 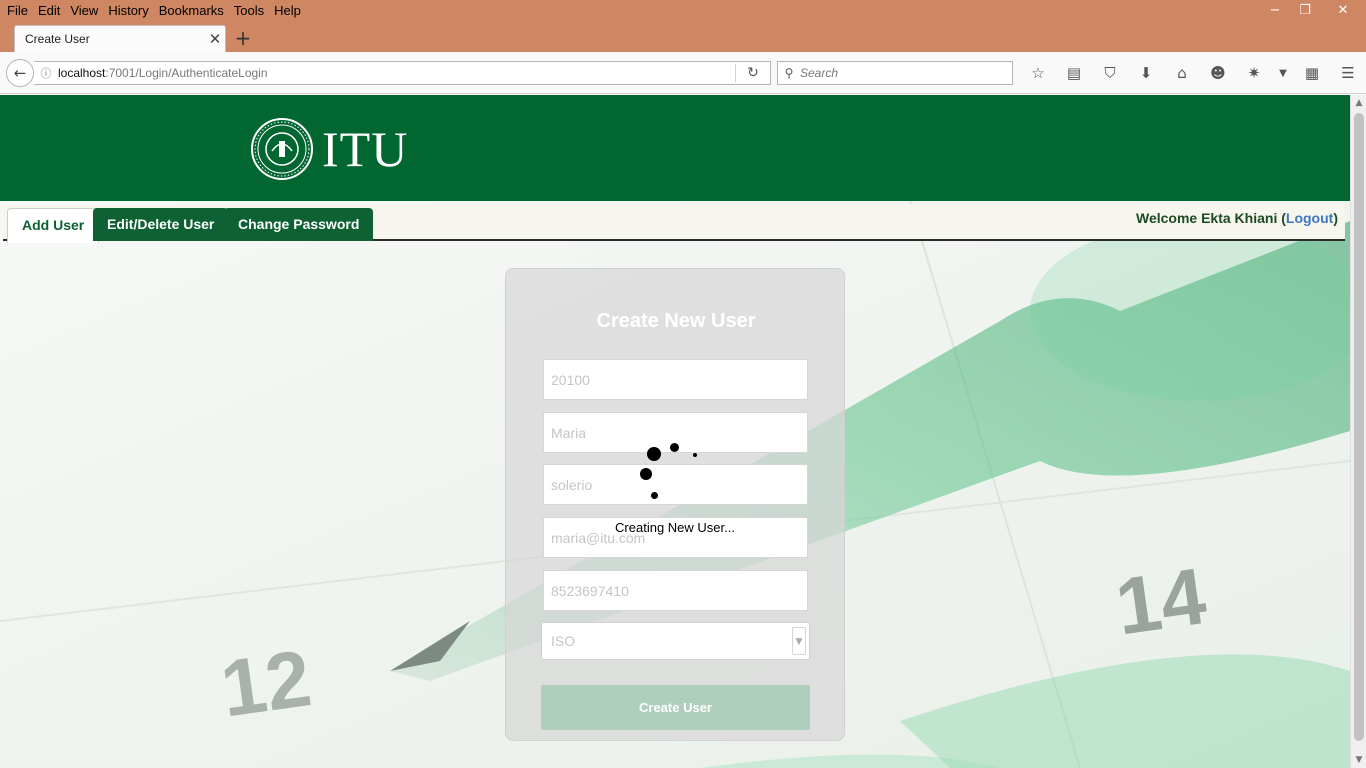 What do you see at coordinates (789, 73) in the screenshot?
I see `search-icon: ⚲` at bounding box center [789, 73].